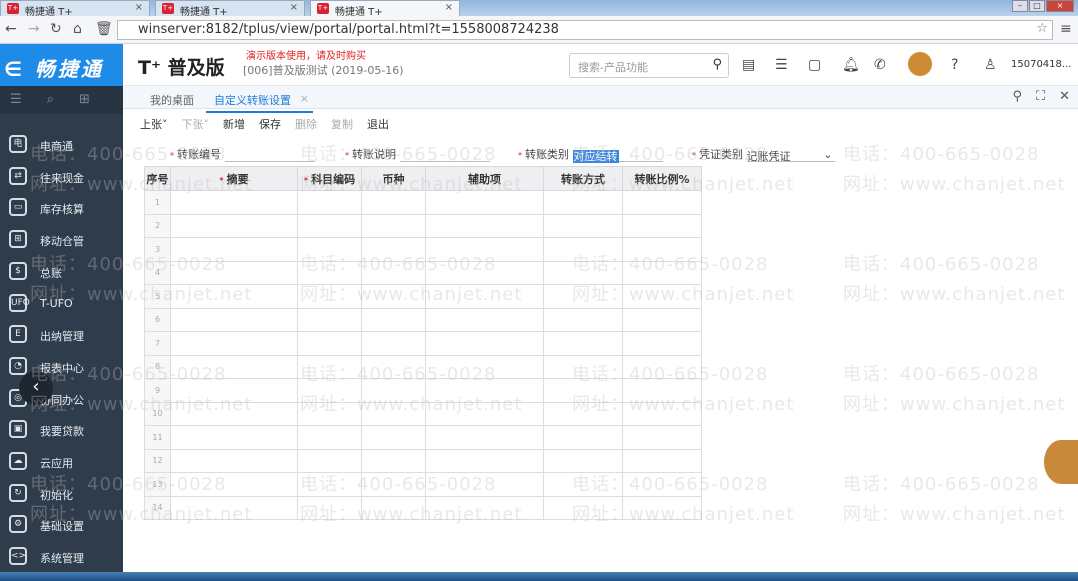 This screenshot has height=581, width=1078. What do you see at coordinates (954, 65) in the screenshot?
I see `help-icon: ?` at bounding box center [954, 65].